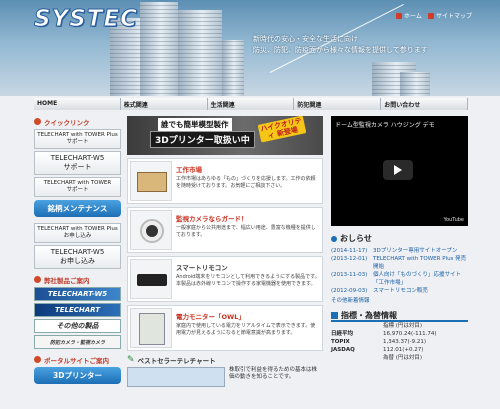  Describe the element at coordinates (77, 229) in the screenshot. I see `button-label: TELECHART with TOWER Plus` at that location.